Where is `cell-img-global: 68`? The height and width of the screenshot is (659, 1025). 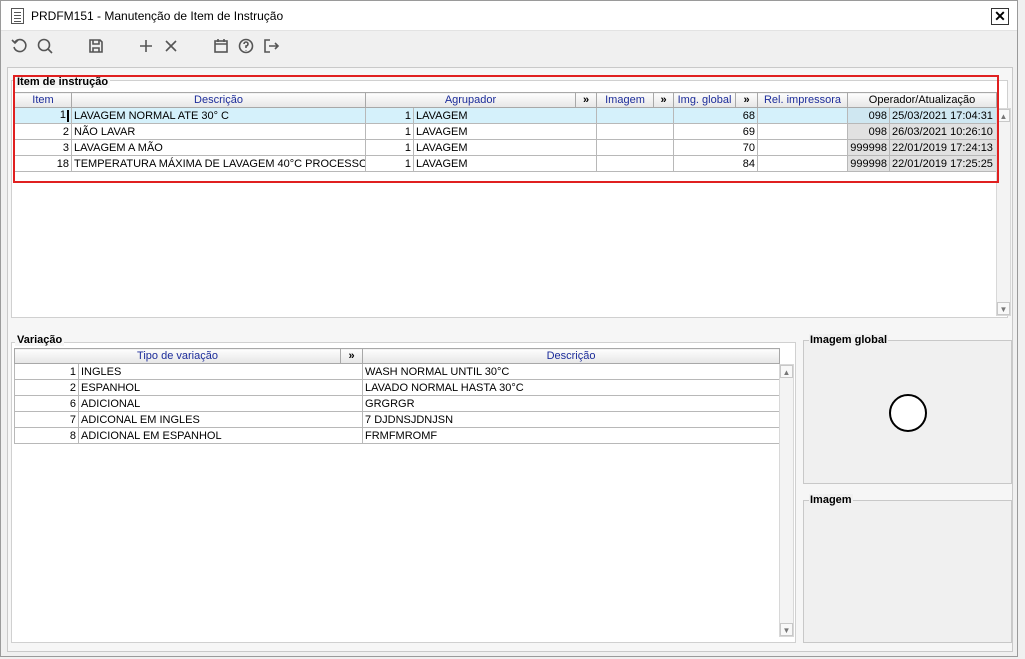 cell-img-global: 68 is located at coordinates (715, 115).